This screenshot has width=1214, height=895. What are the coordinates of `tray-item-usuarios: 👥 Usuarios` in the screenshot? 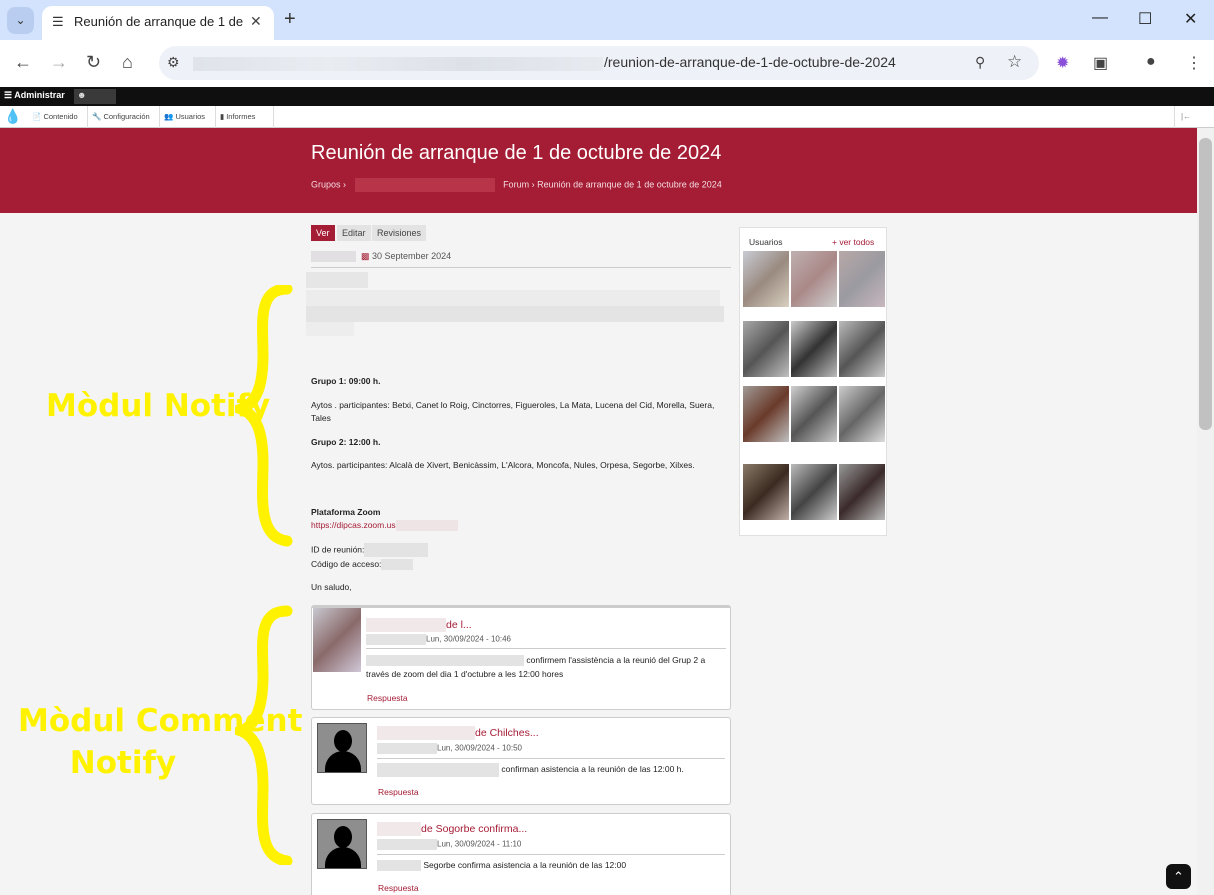 It's located at (188, 117).